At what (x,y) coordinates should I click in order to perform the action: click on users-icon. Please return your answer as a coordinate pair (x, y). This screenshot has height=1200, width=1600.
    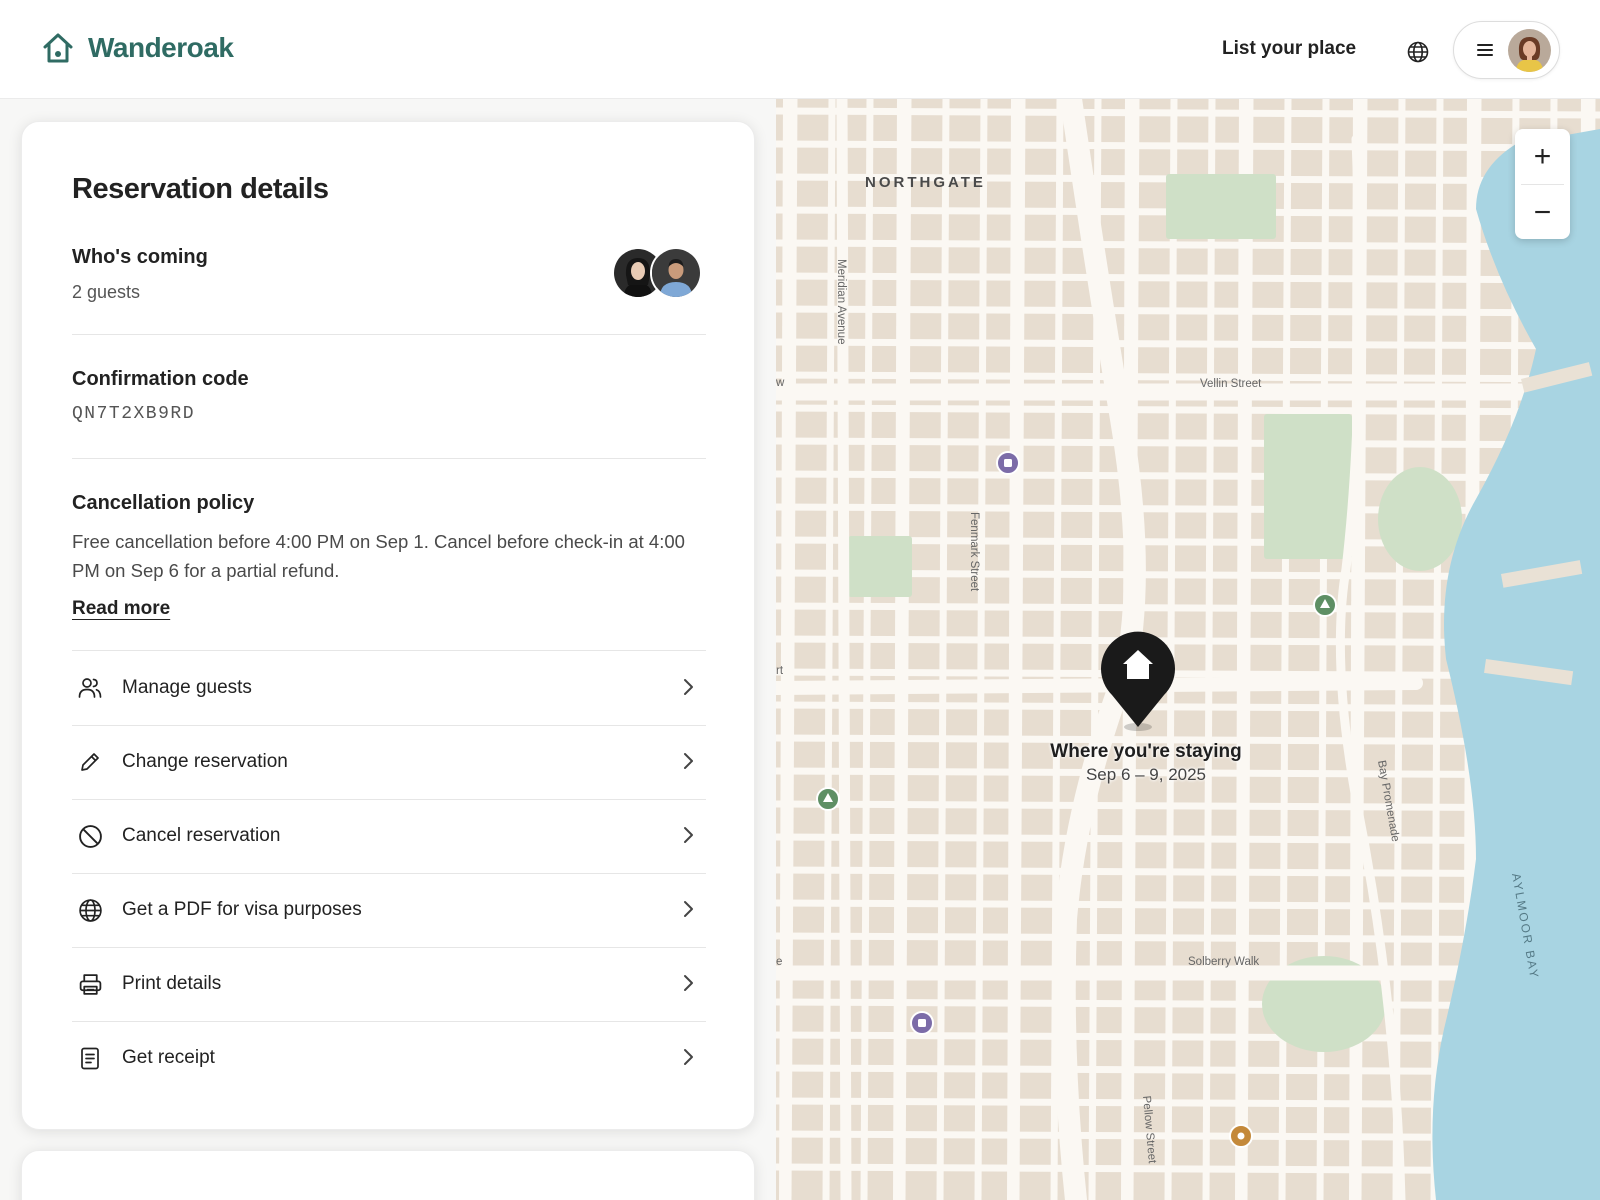
    Looking at the image, I should click on (90, 688).